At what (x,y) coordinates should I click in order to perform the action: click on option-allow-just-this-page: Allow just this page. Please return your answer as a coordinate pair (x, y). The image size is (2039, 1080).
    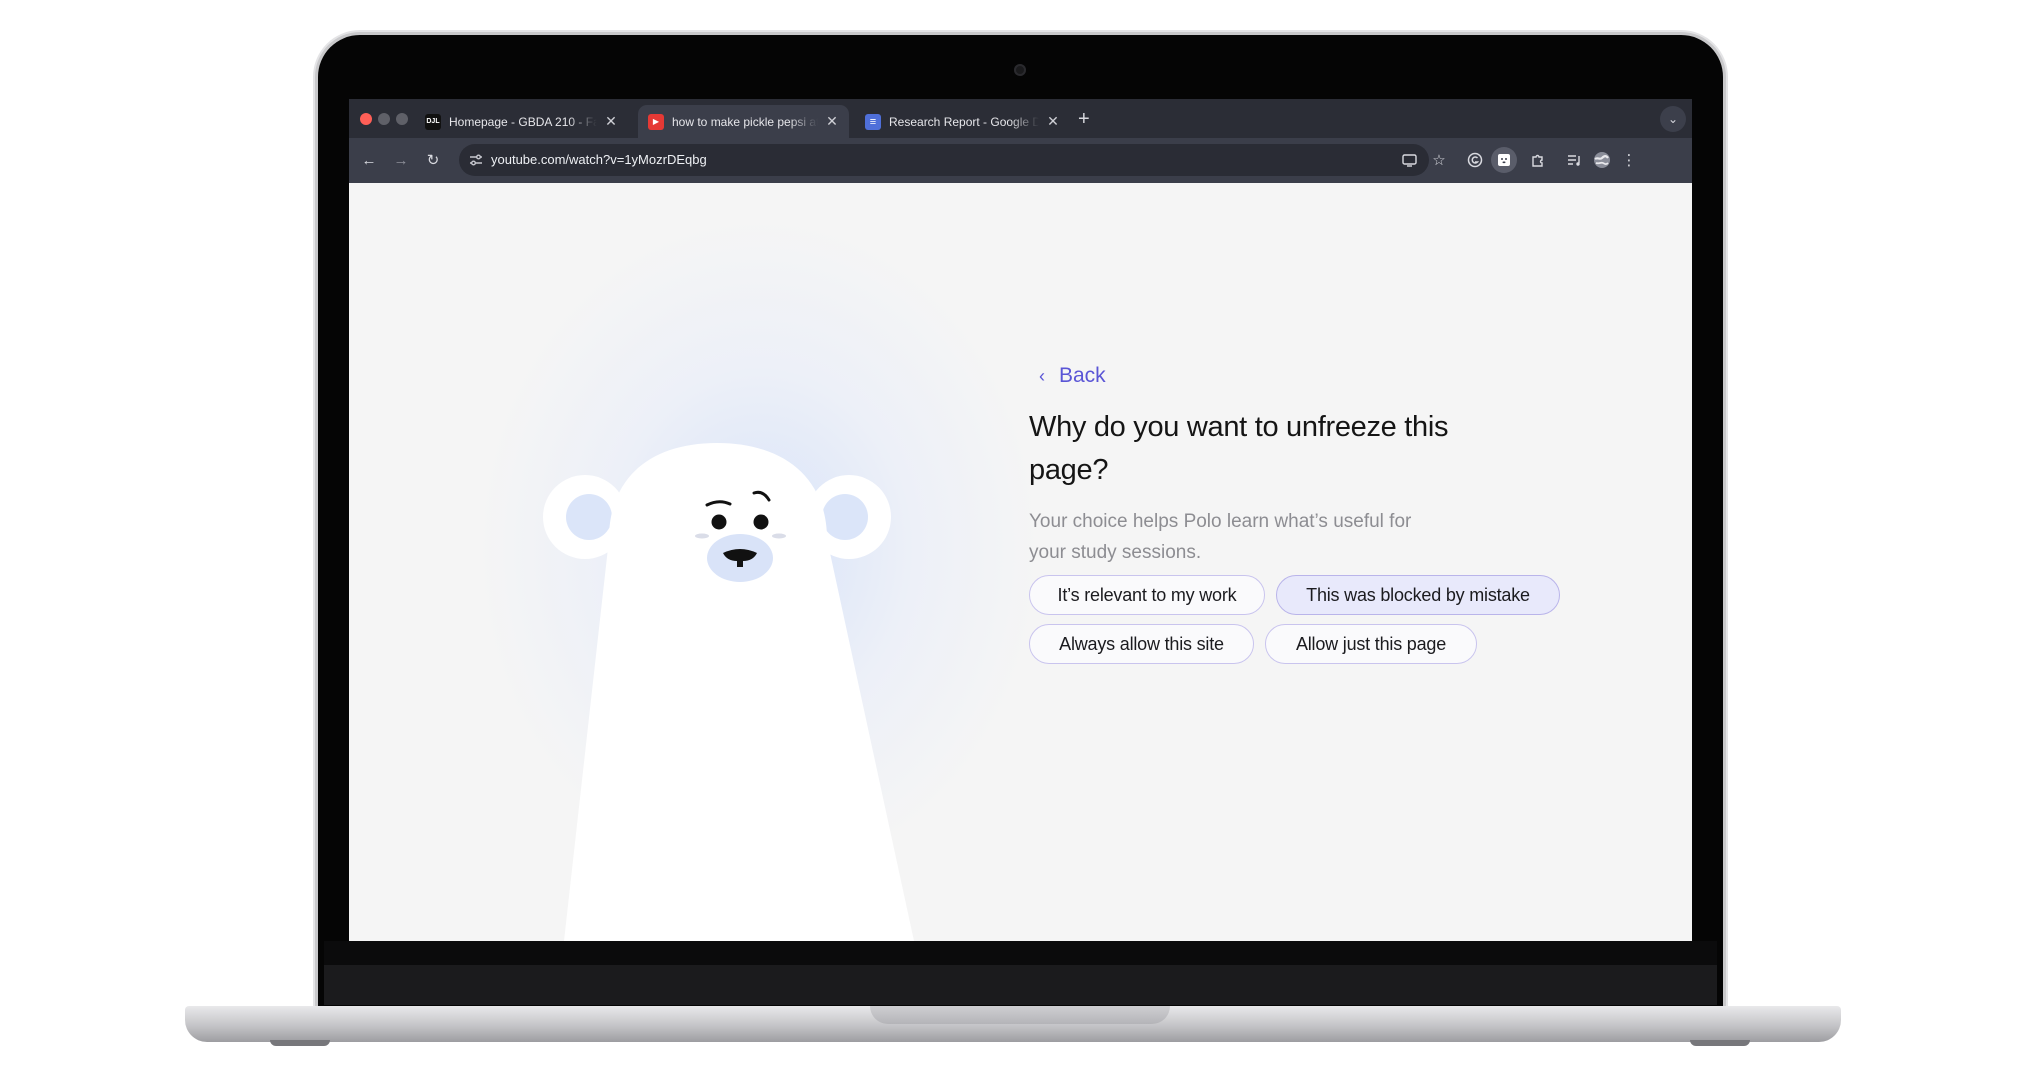
    Looking at the image, I should click on (1371, 644).